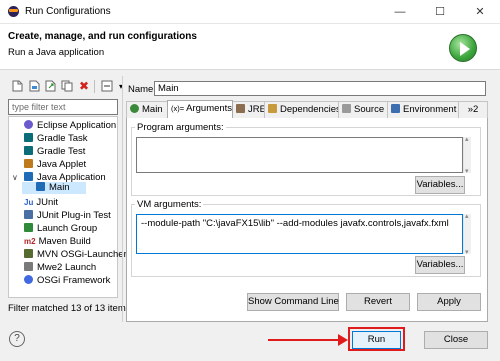  What do you see at coordinates (376, 340) in the screenshot?
I see `run-button: Run` at bounding box center [376, 340].